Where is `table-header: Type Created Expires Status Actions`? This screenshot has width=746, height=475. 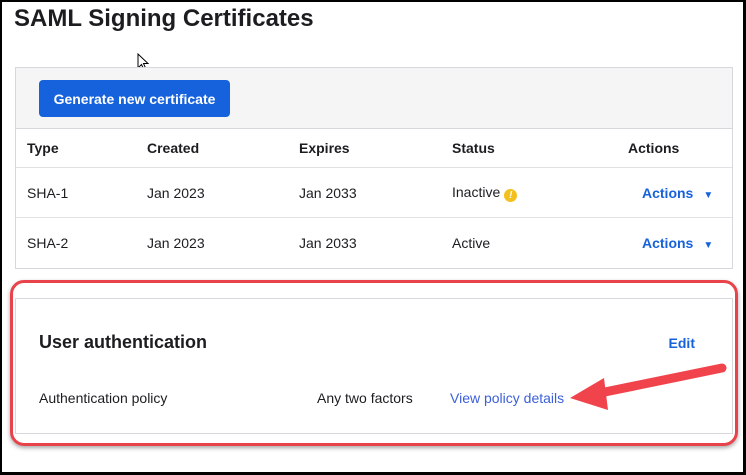
table-header: Type Created Expires Status Actions is located at coordinates (374, 148).